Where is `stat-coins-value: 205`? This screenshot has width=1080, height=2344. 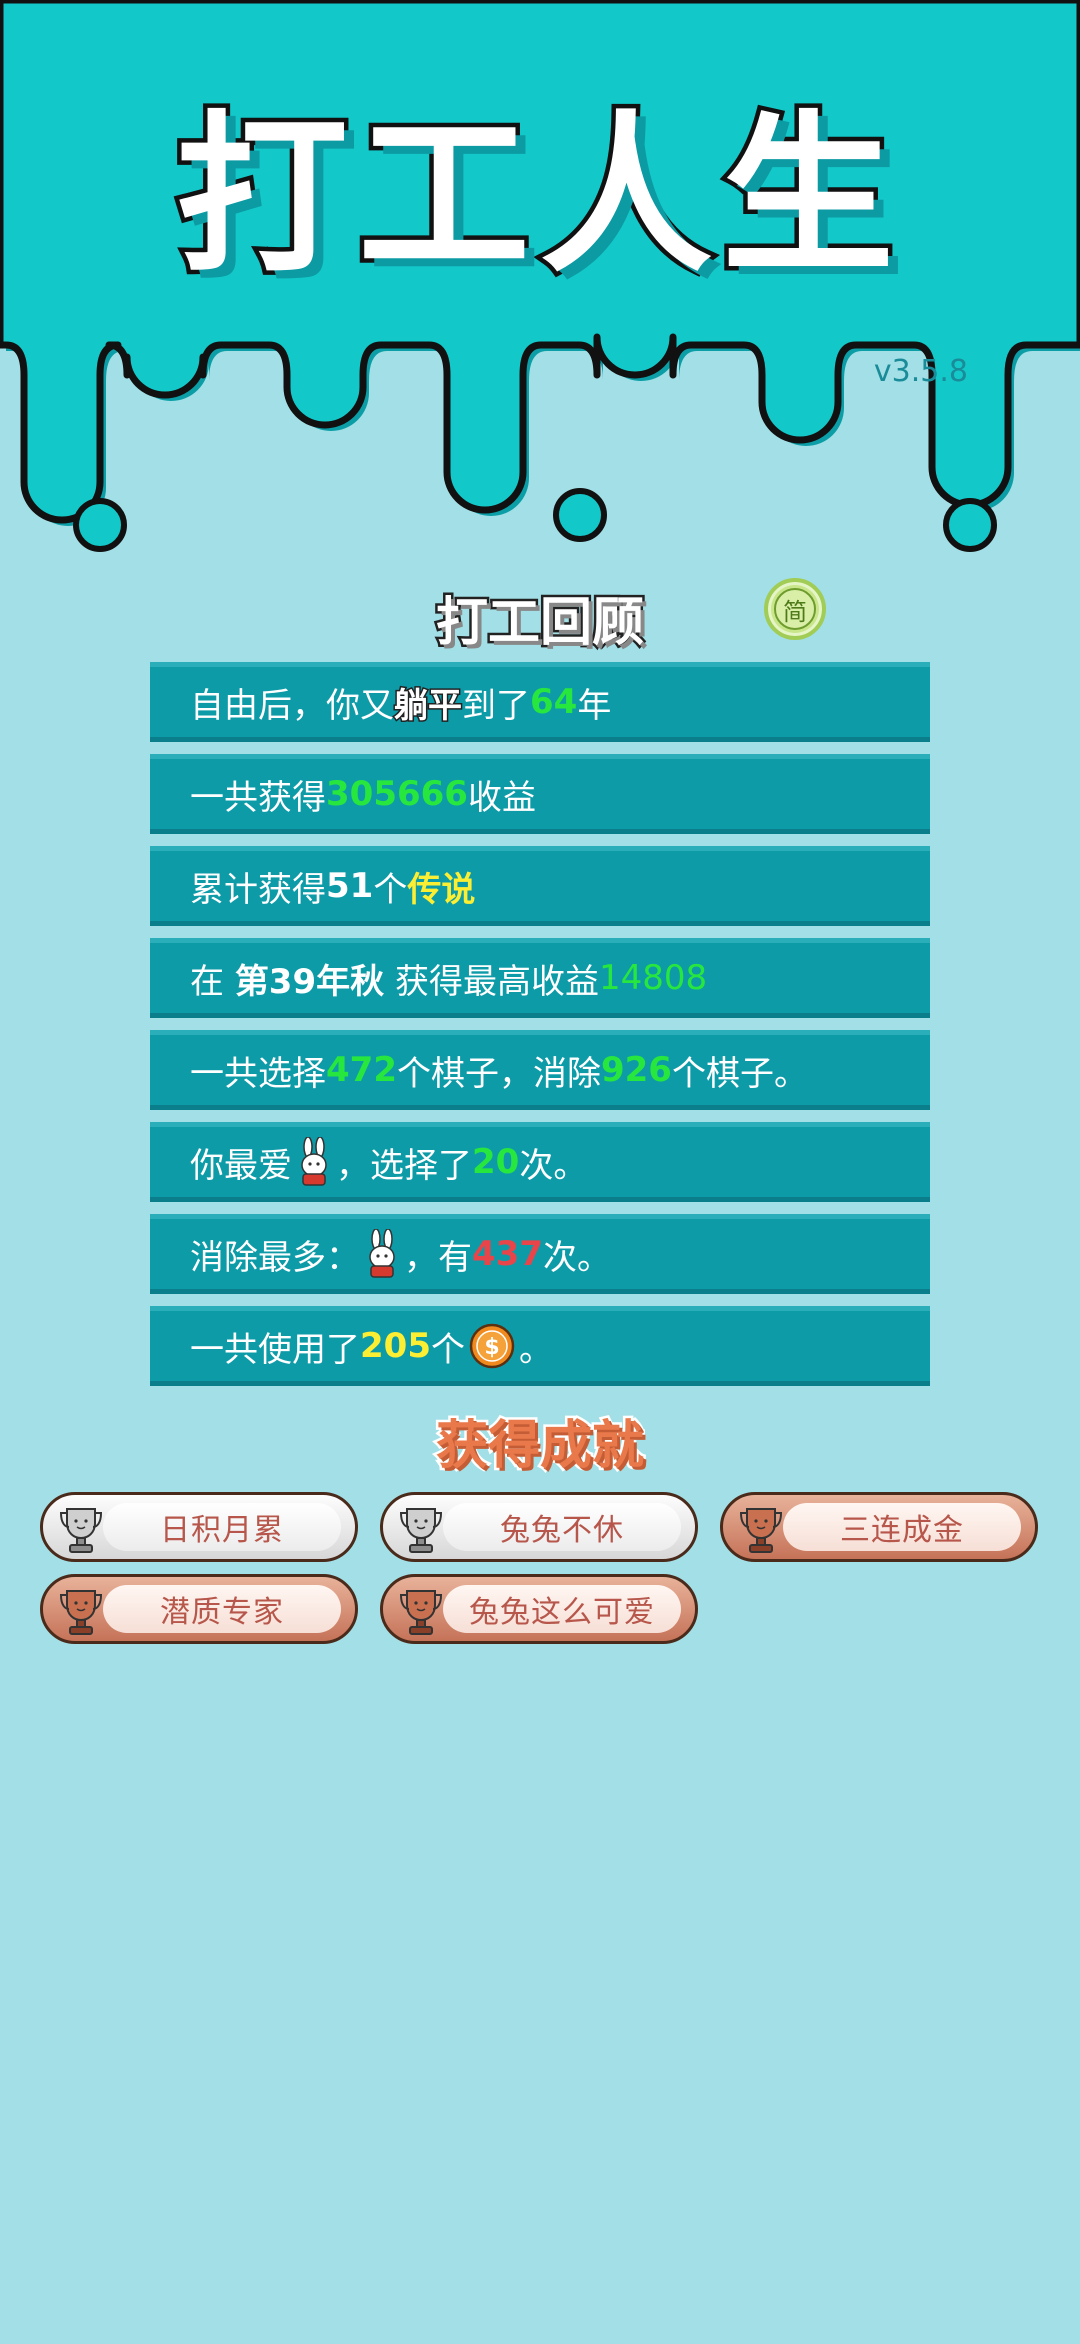
stat-coins-value: 205 is located at coordinates (395, 1346).